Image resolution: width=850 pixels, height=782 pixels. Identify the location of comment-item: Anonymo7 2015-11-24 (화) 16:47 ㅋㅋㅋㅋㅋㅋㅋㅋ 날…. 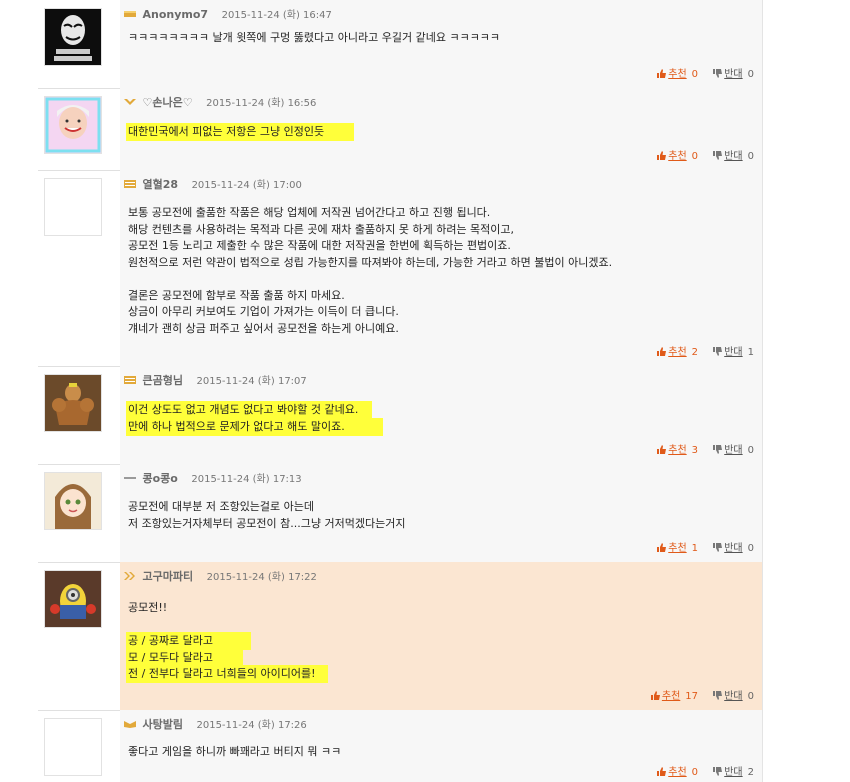
(400, 44).